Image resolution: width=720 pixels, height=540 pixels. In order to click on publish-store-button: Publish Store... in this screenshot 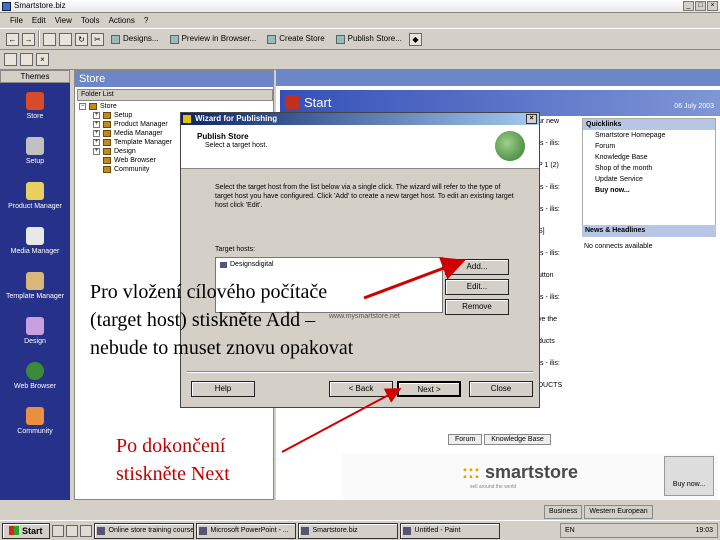, I will do `click(369, 39)`.